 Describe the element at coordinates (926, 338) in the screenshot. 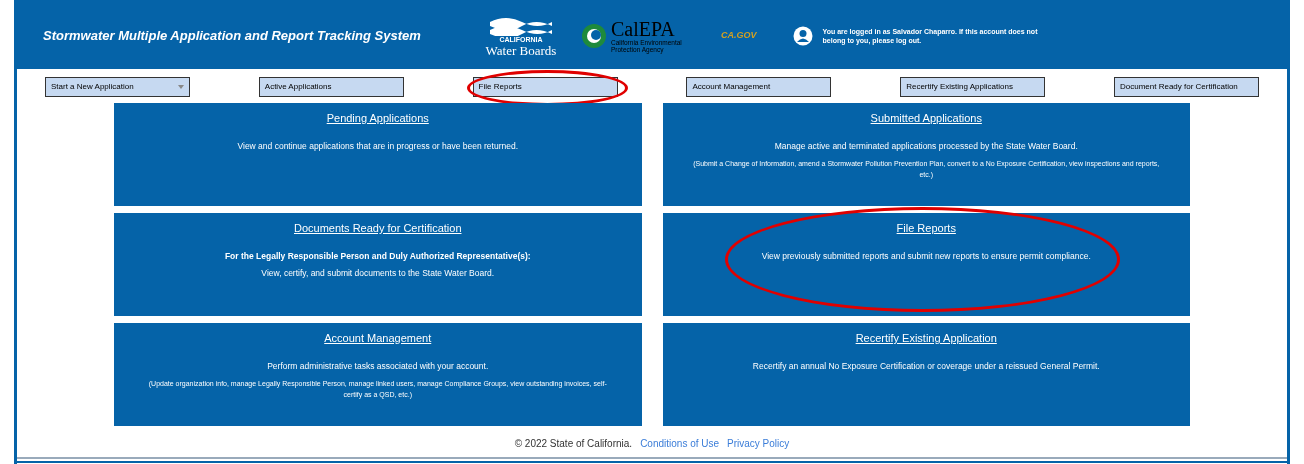

I see `card-title-link: Recertify Existing Application` at that location.